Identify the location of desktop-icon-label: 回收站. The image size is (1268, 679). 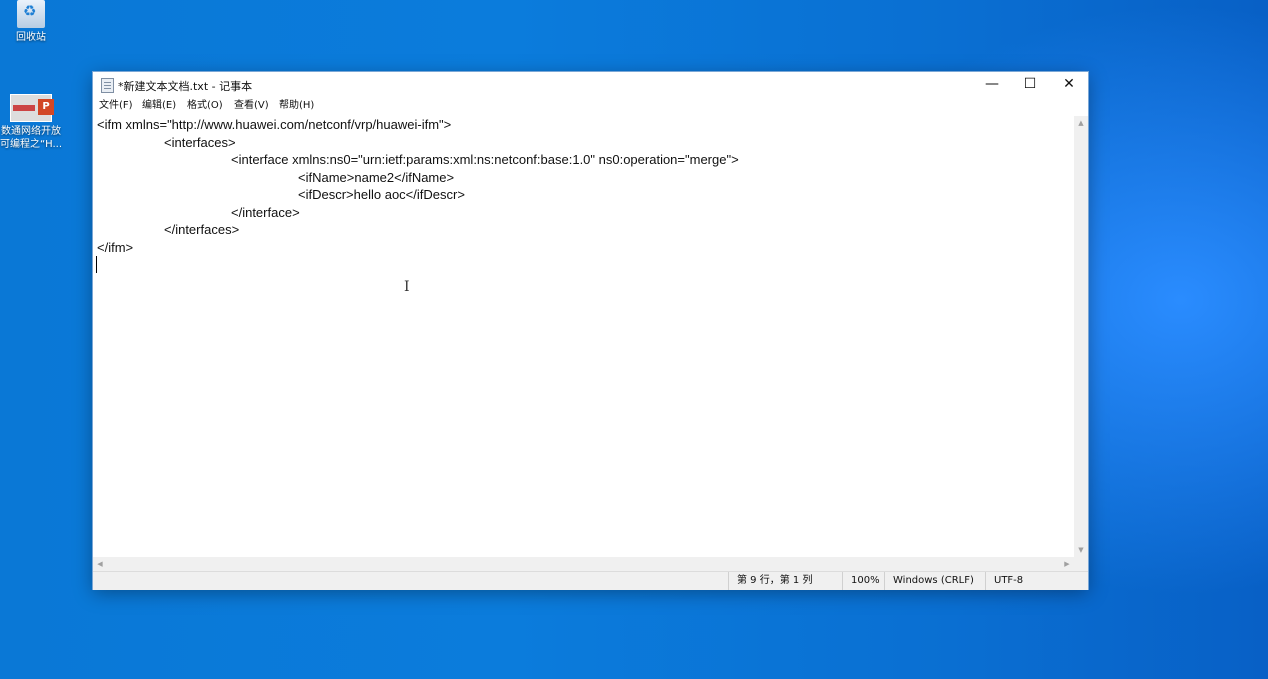
(31, 37).